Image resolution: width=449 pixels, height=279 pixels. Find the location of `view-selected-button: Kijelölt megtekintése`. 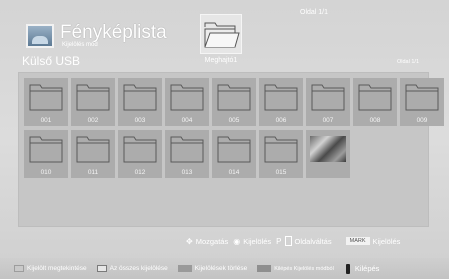

view-selected-button: Kijelölt megtekintése is located at coordinates (50, 268).